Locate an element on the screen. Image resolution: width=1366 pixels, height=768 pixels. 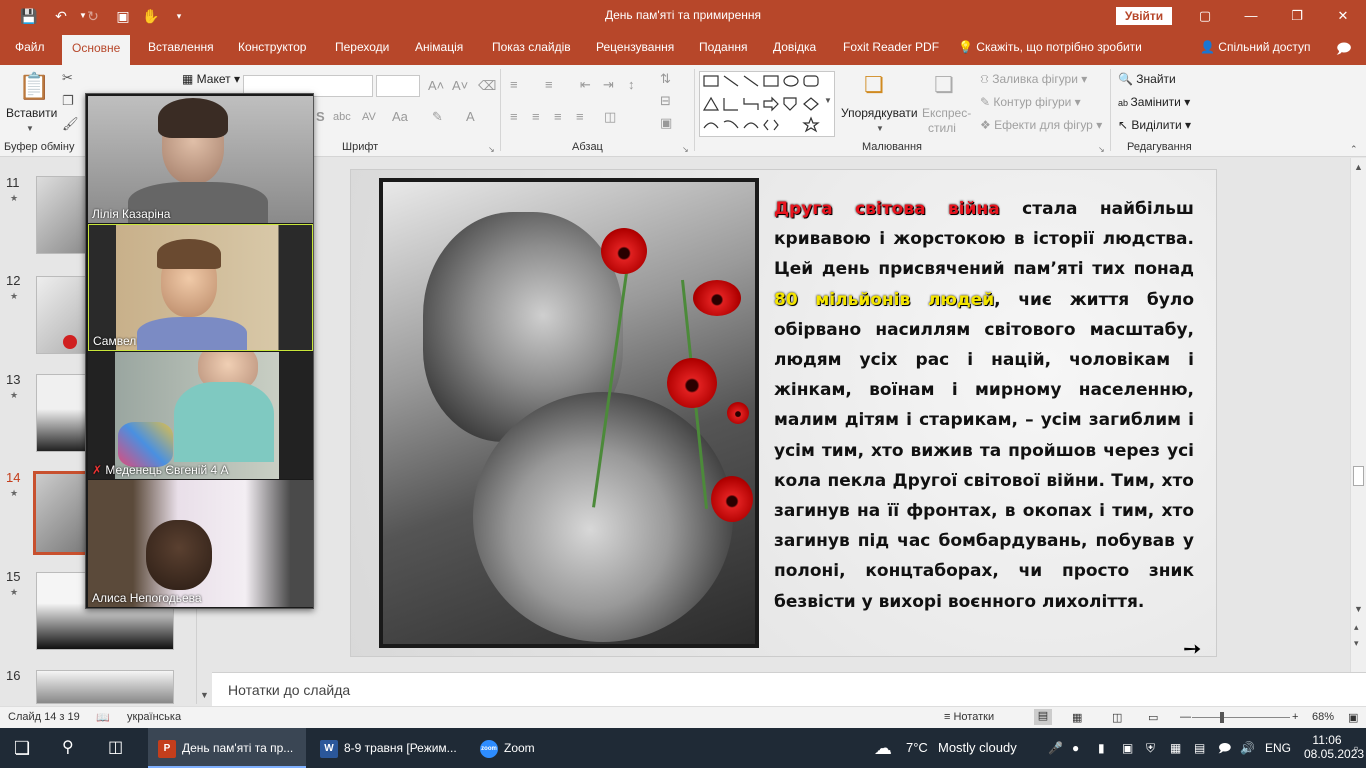
windows-start-icon: ❏ is located at coordinates (22, 748).